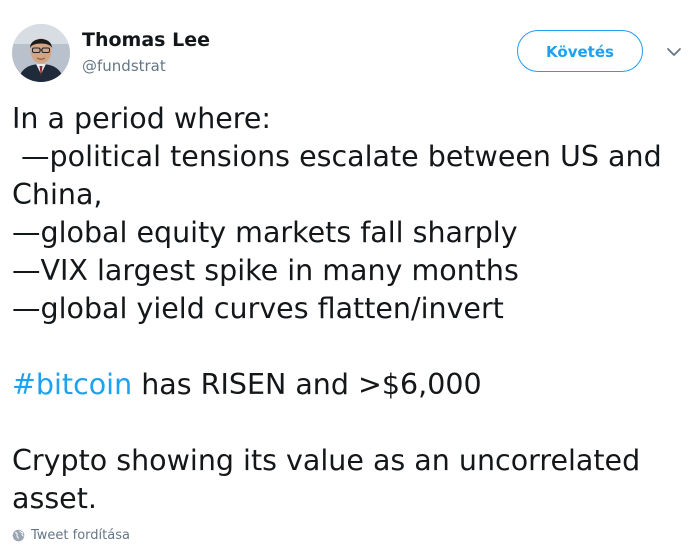 Image resolution: width=698 pixels, height=548 pixels. Describe the element at coordinates (57, 194) in the screenshot. I see `tweet-line: China,` at that location.